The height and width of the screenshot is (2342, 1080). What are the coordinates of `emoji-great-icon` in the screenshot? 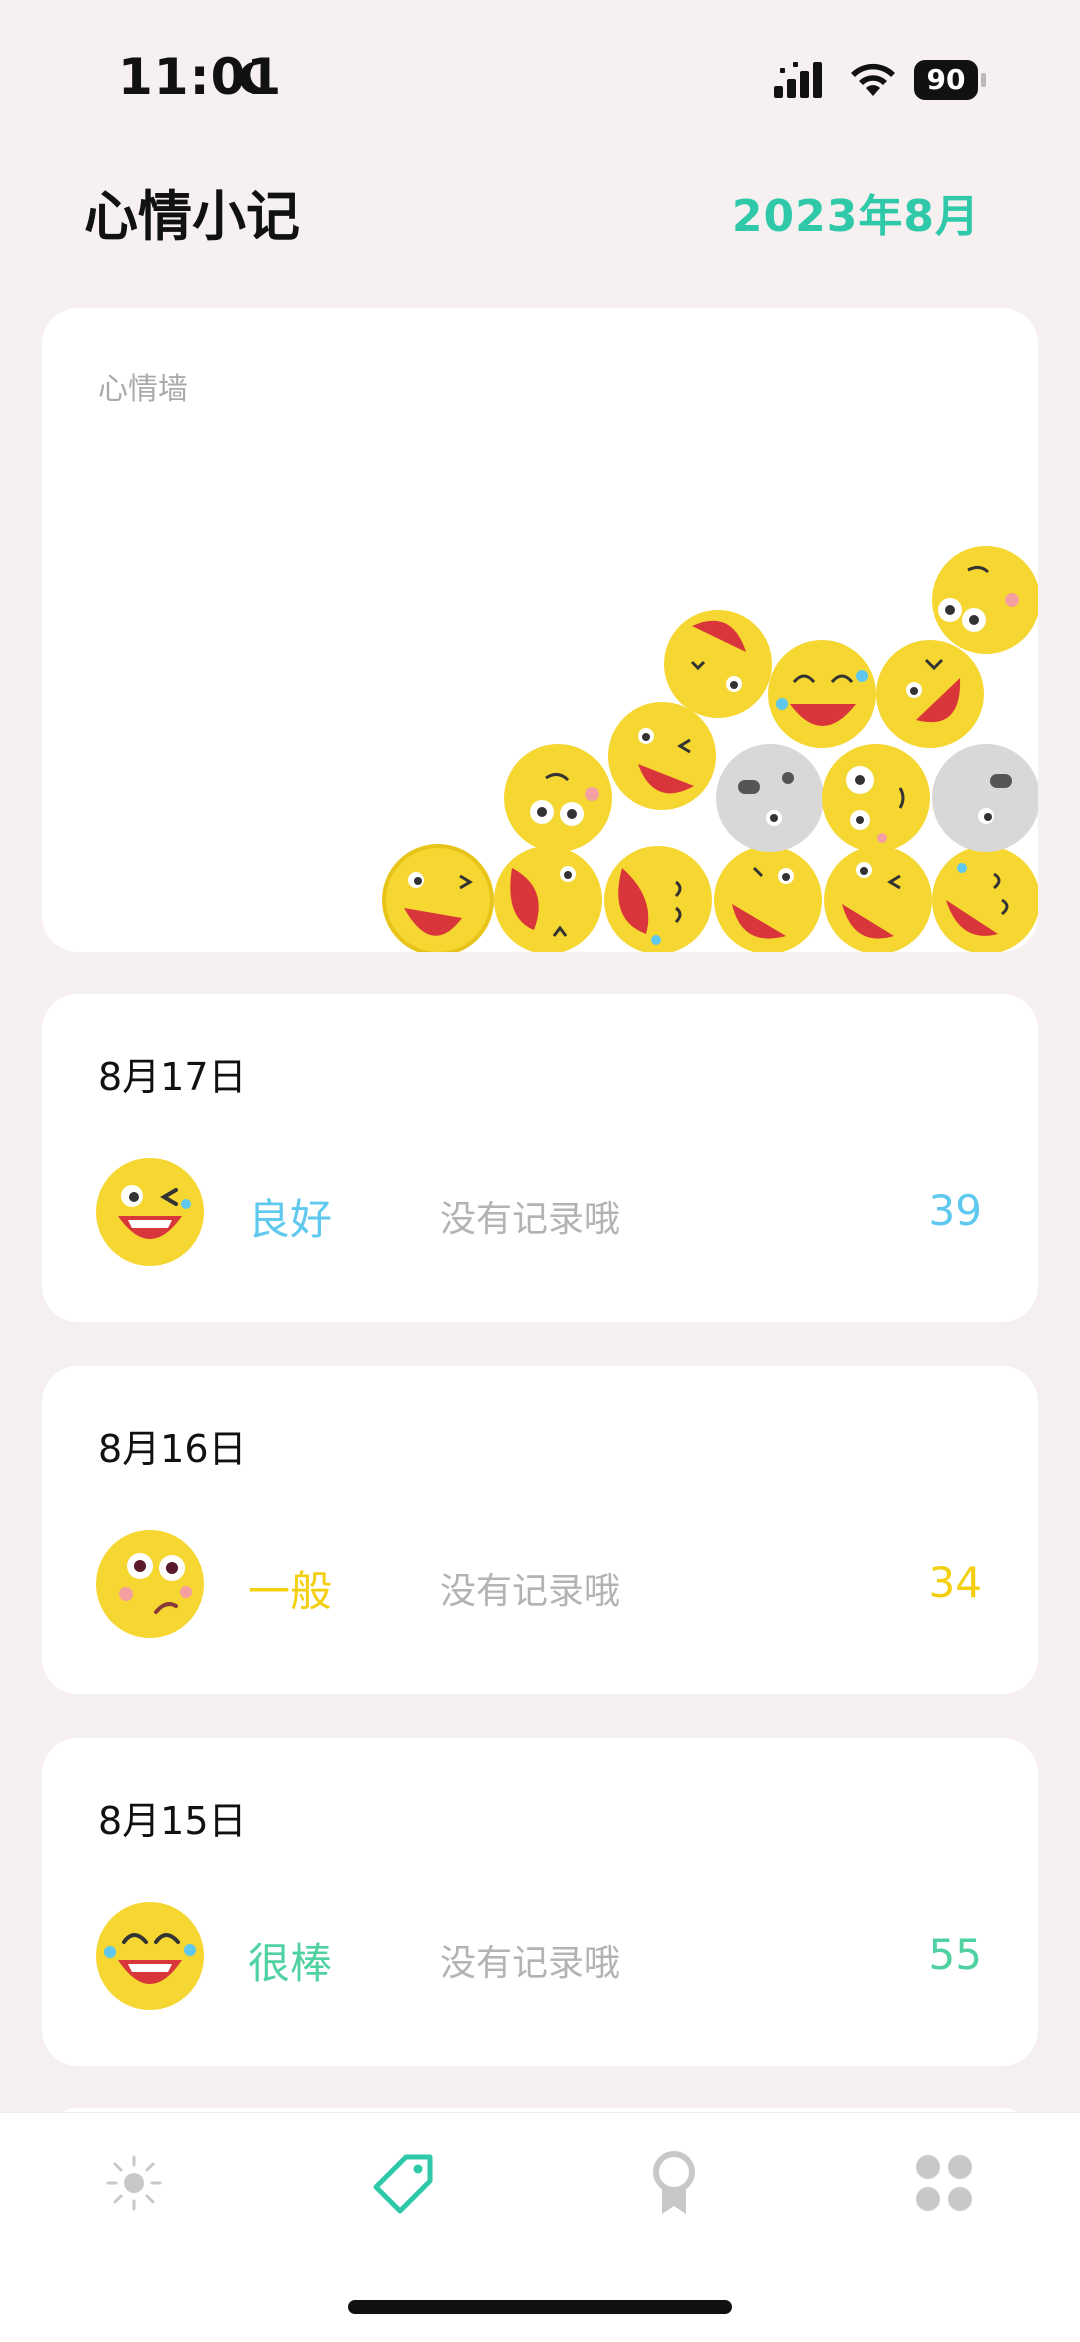 It's located at (822, 694).